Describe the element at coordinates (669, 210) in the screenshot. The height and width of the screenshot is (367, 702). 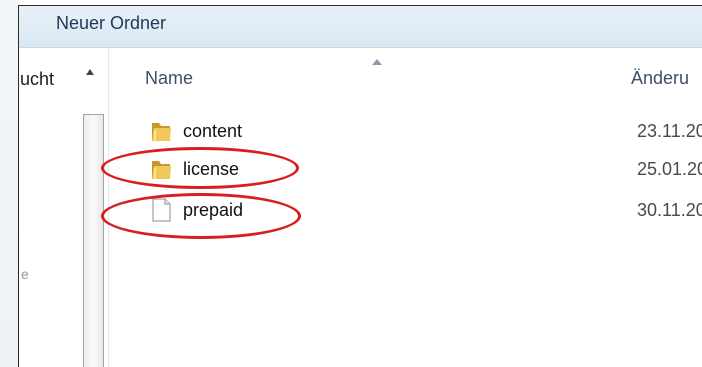
I see `file-date: 30.11.20` at that location.